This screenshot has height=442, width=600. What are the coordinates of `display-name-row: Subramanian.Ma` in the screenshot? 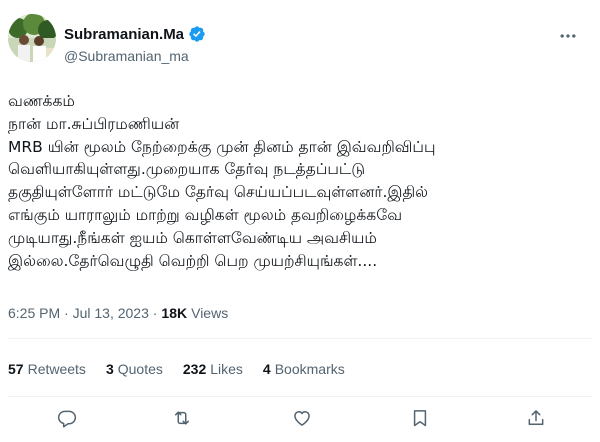 It's located at (135, 34).